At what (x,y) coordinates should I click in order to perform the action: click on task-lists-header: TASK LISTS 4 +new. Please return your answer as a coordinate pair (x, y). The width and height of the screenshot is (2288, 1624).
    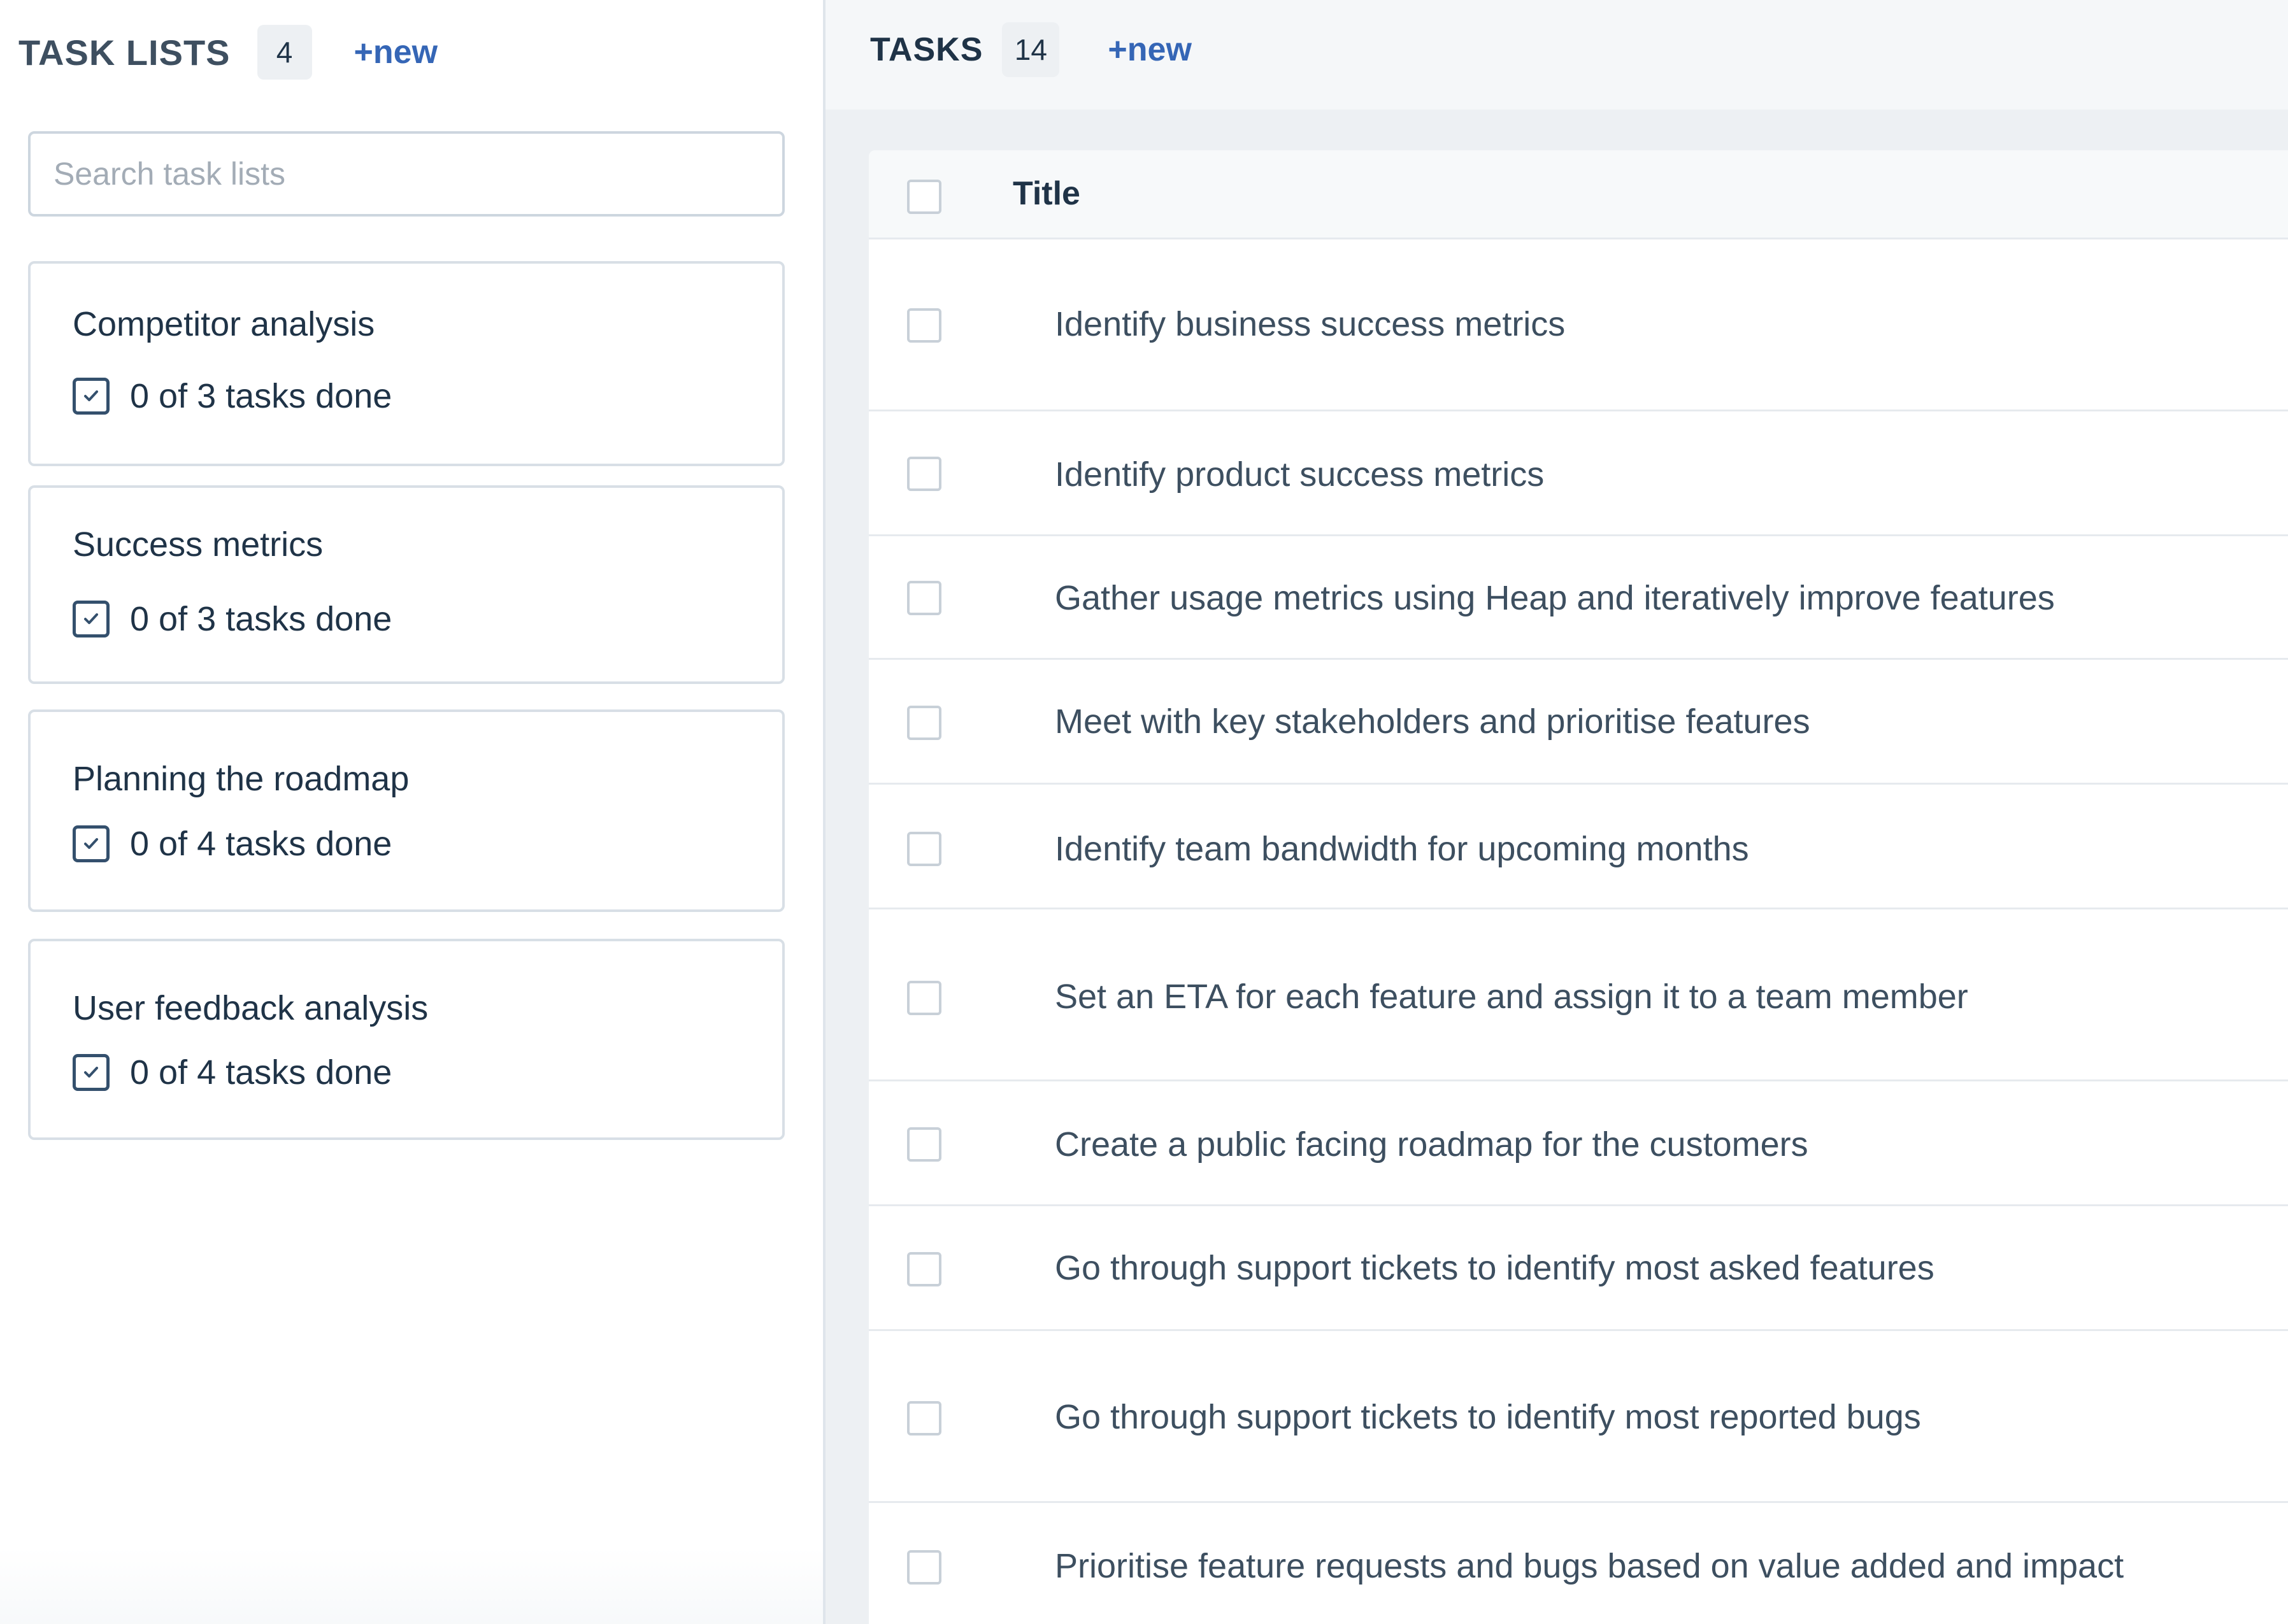
    Looking at the image, I should click on (228, 52).